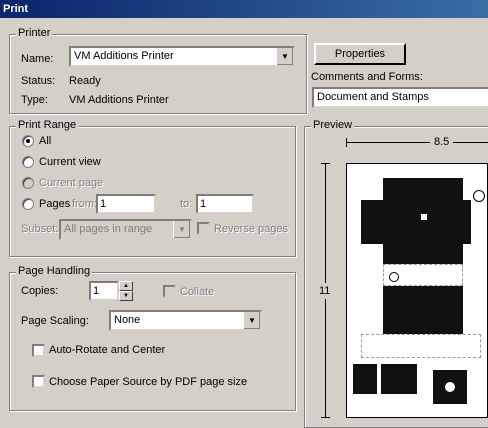 The image size is (488, 428). What do you see at coordinates (203, 228) in the screenshot?
I see `reverse-pages-checkbox` at bounding box center [203, 228].